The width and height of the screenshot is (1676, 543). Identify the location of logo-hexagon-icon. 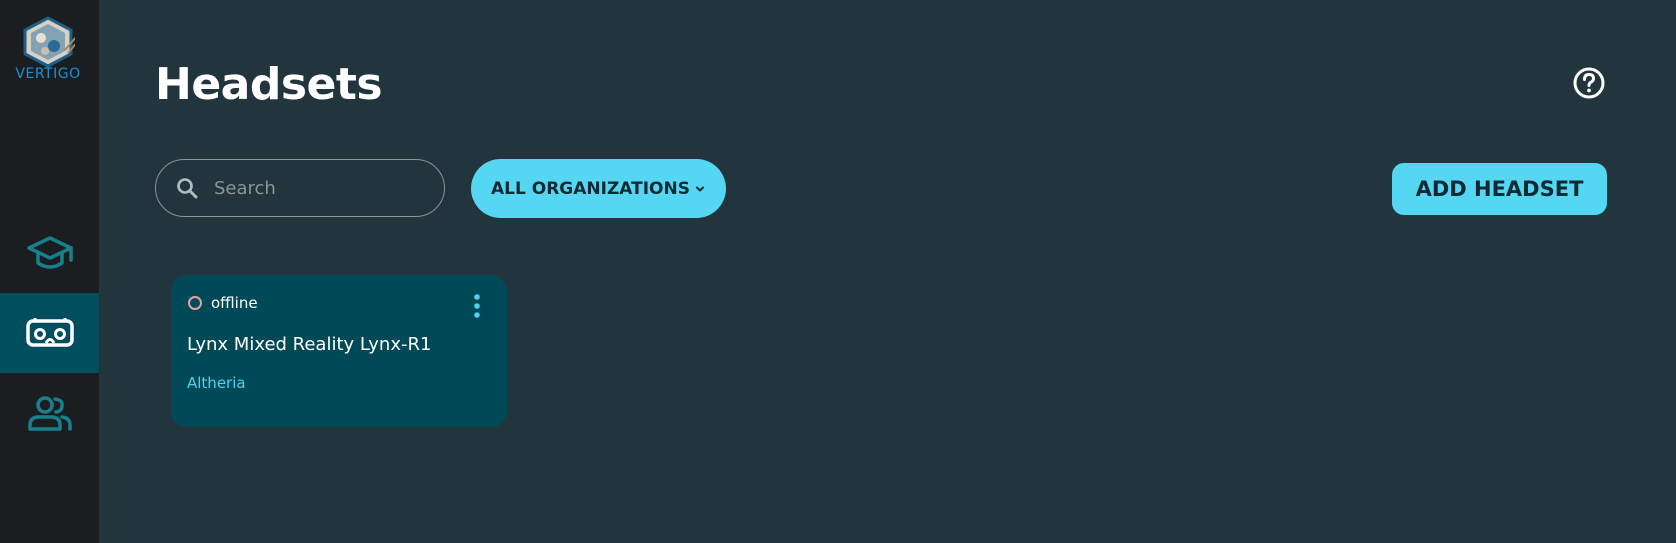
(49, 42).